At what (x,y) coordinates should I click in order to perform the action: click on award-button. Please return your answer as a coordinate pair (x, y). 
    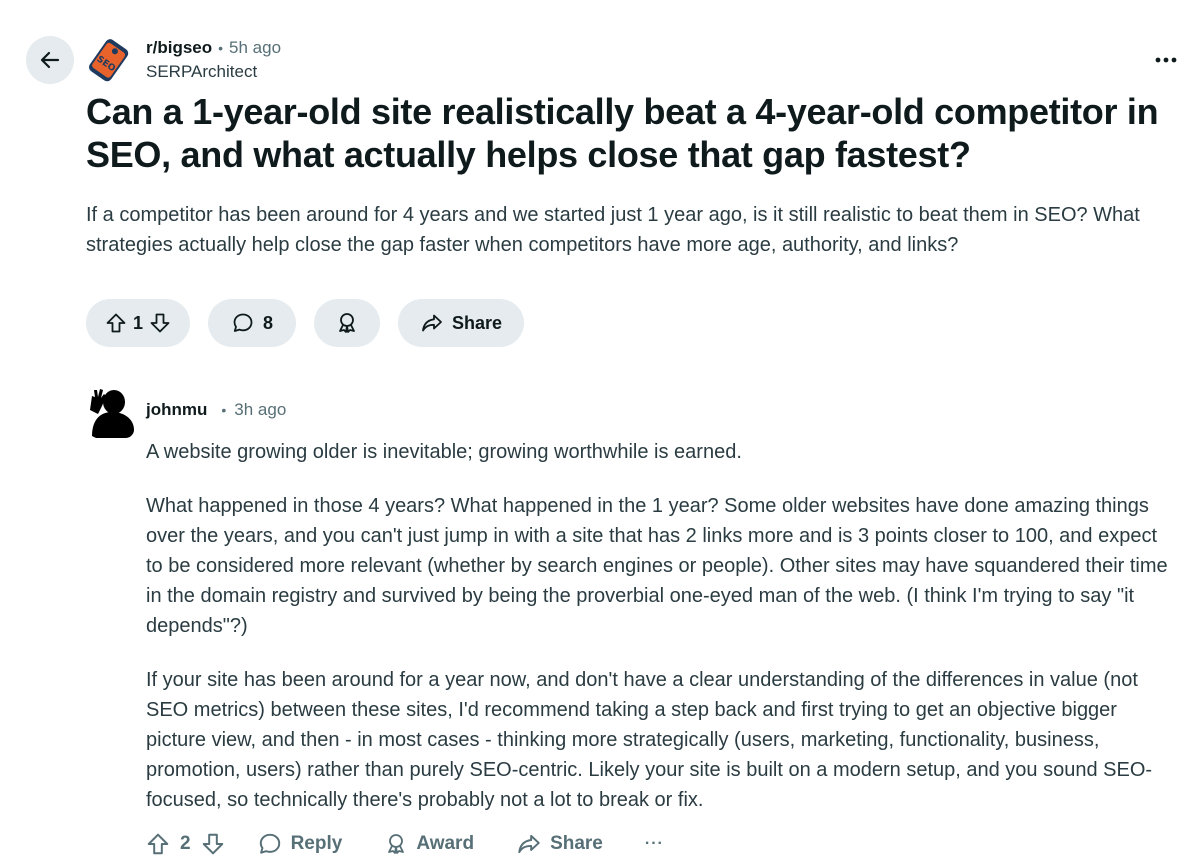
    Looking at the image, I should click on (347, 323).